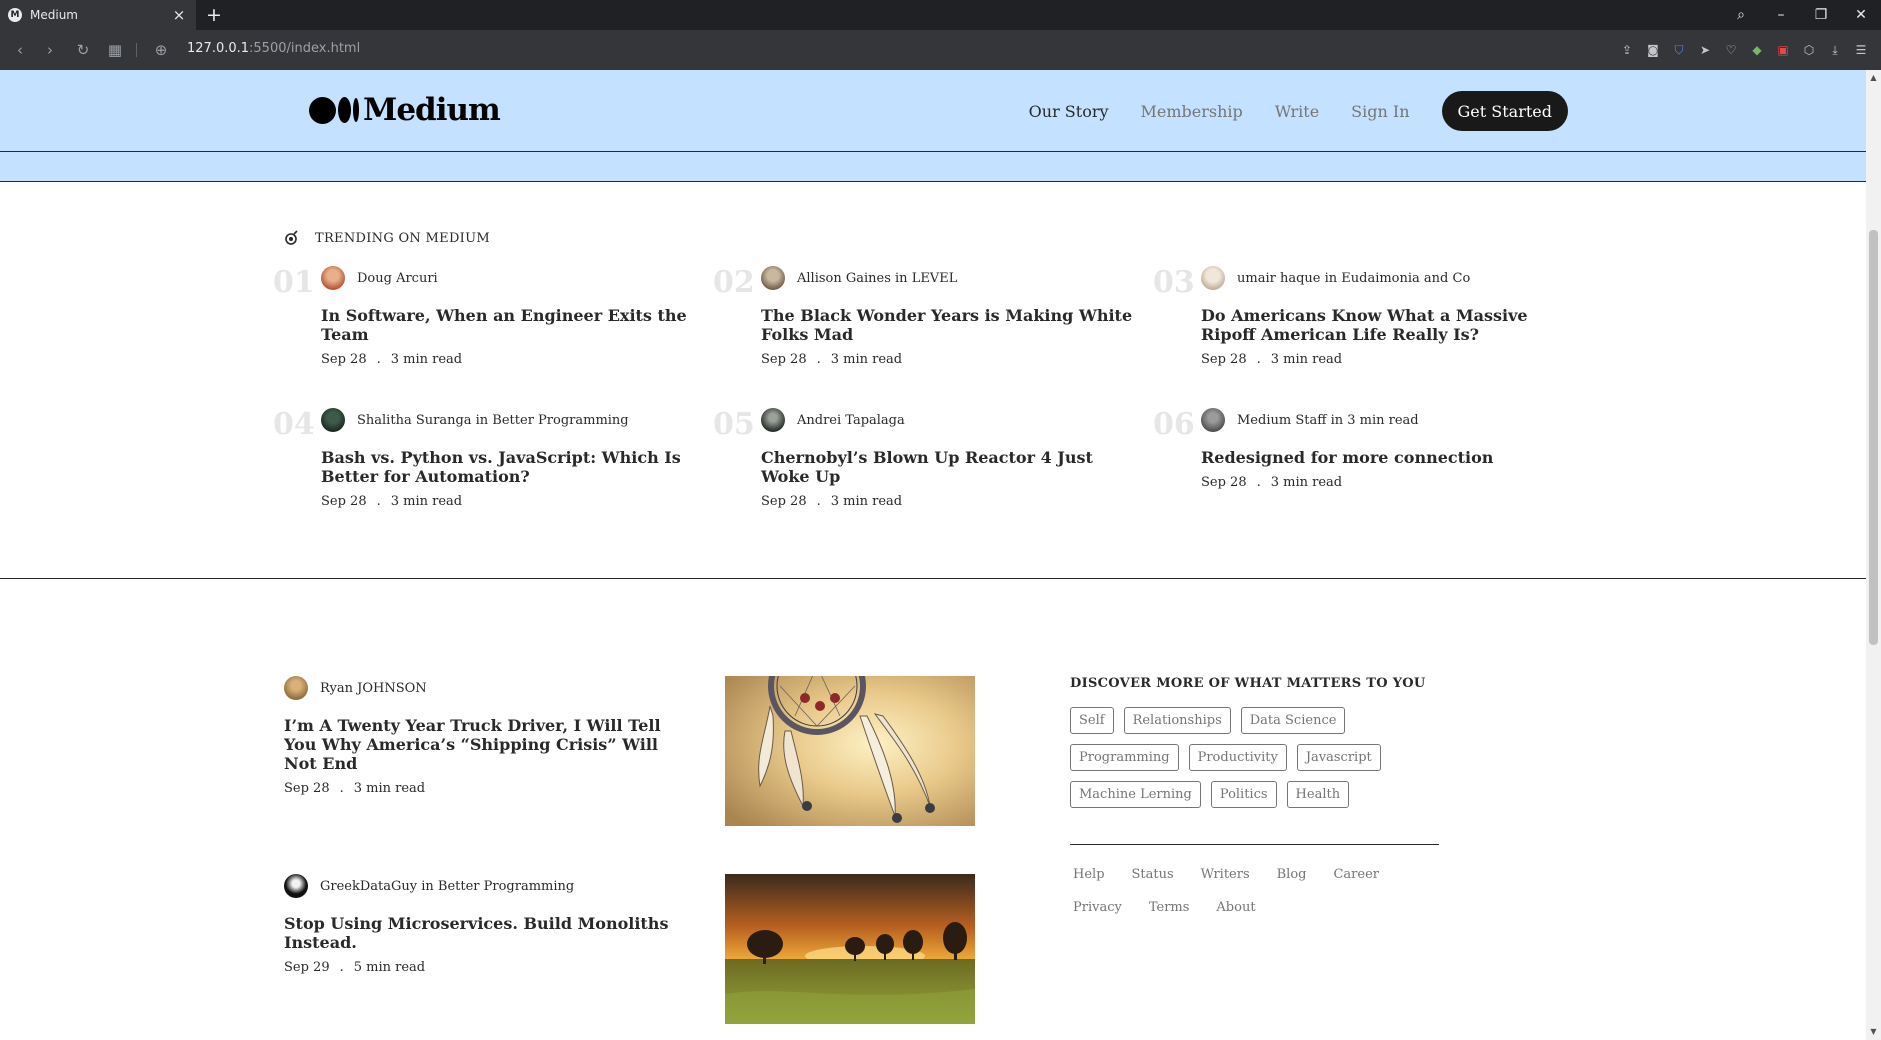 The image size is (1881, 1040). I want to click on footer-blog: Blog, so click(1292, 874).